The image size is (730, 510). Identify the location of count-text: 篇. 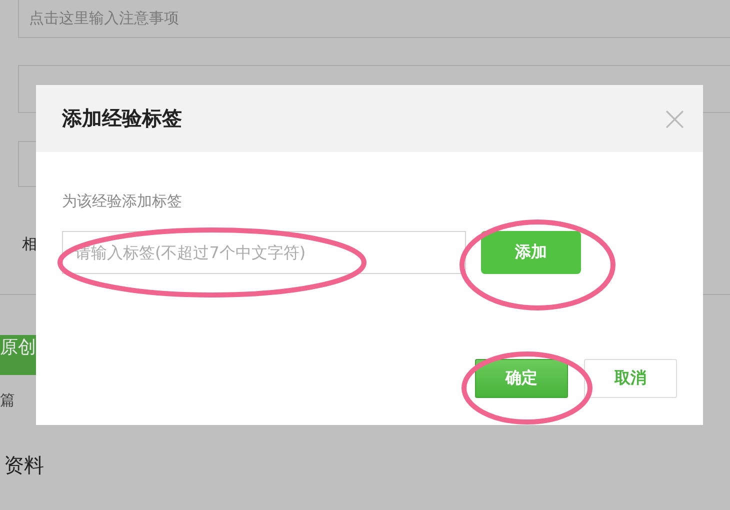
(8, 400).